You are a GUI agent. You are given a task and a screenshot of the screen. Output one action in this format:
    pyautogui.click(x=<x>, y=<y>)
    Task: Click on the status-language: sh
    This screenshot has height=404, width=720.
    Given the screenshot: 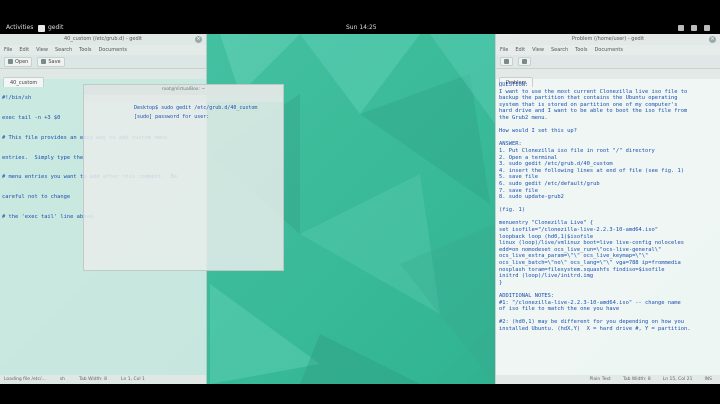 What is the action you would take?
    pyautogui.click(x=62, y=379)
    